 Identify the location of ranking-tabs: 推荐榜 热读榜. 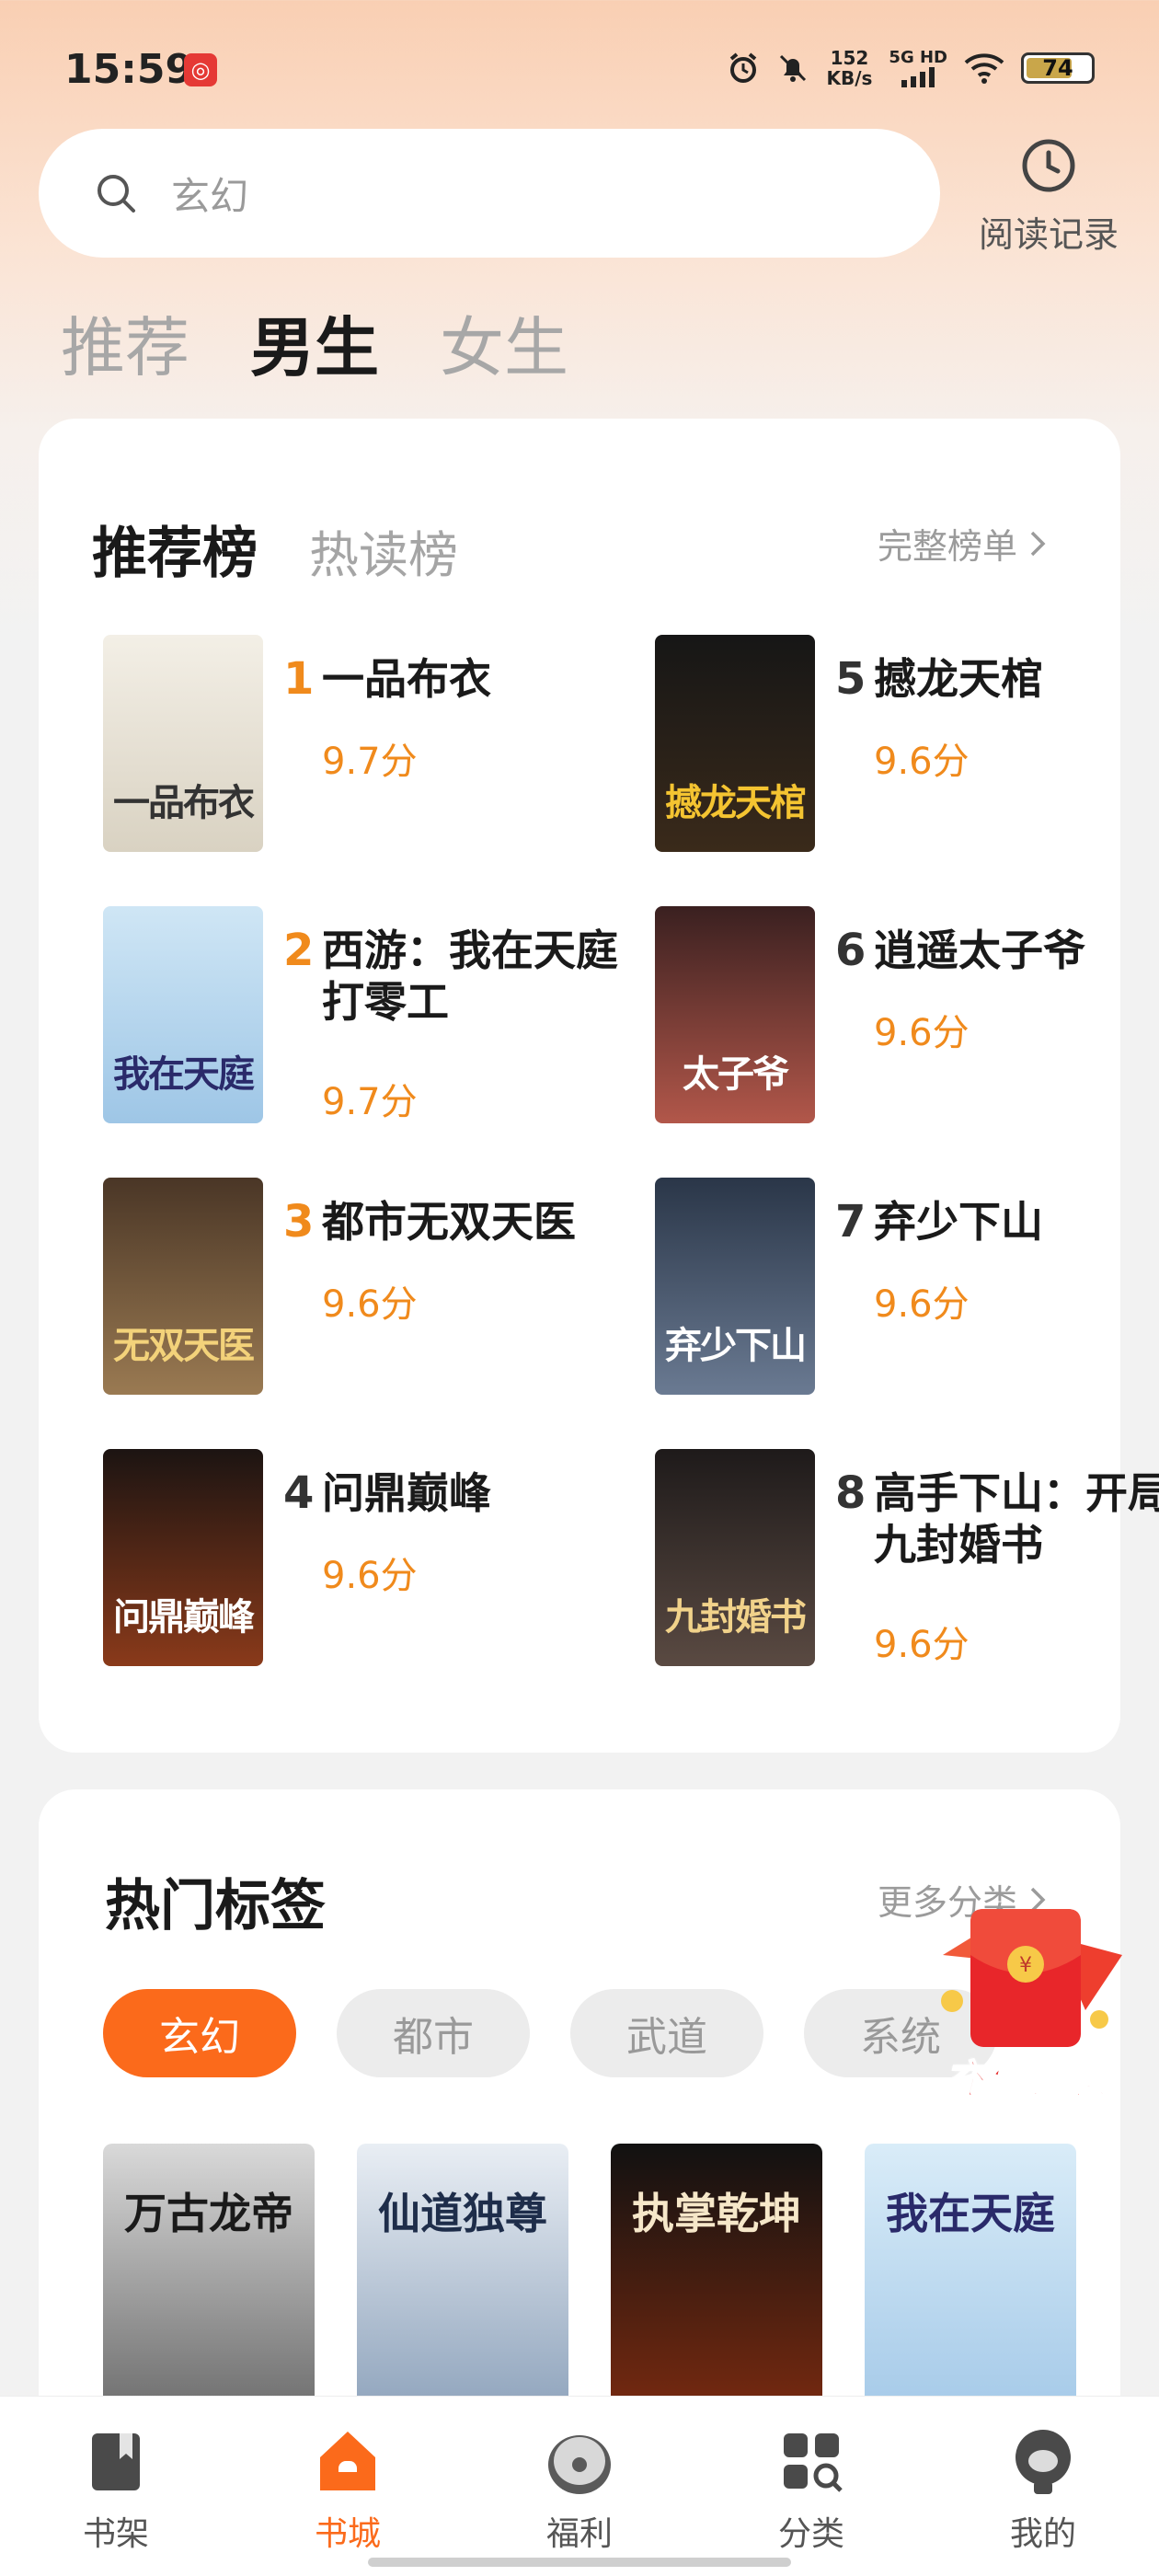
(275, 549).